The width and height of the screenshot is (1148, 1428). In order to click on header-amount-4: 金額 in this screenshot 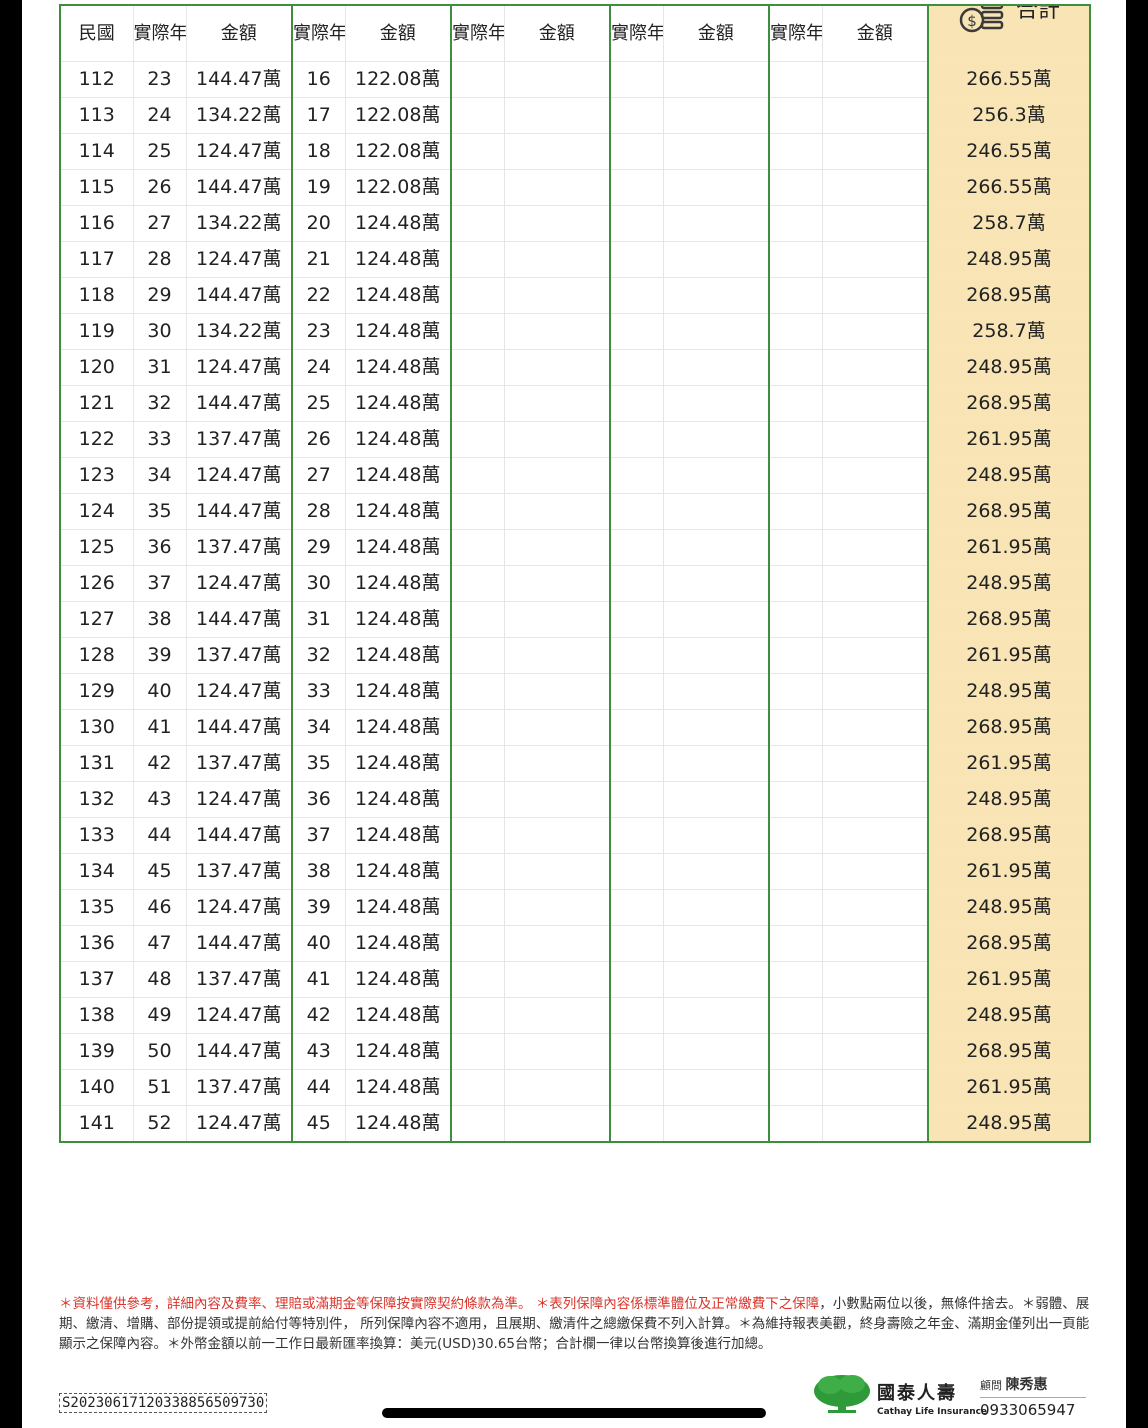, I will do `click(716, 33)`.